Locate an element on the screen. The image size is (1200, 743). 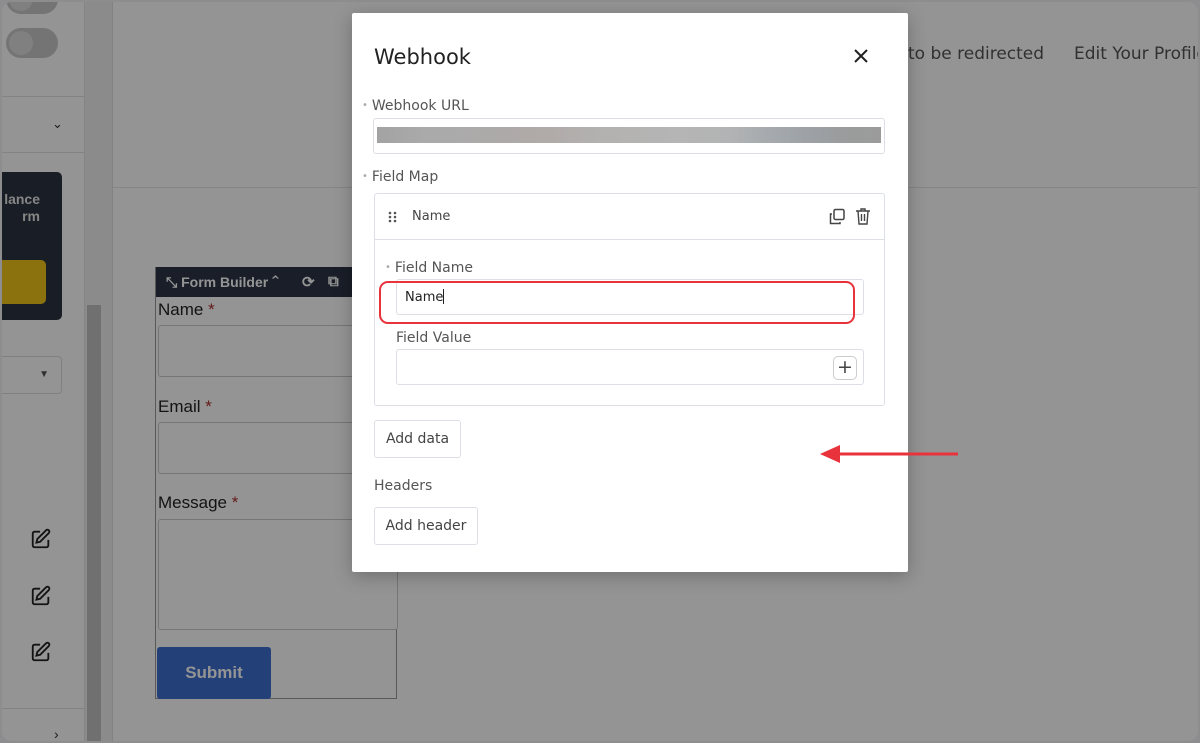
field-map-item: Name • Field Name Name Field Value + is located at coordinates (629, 299).